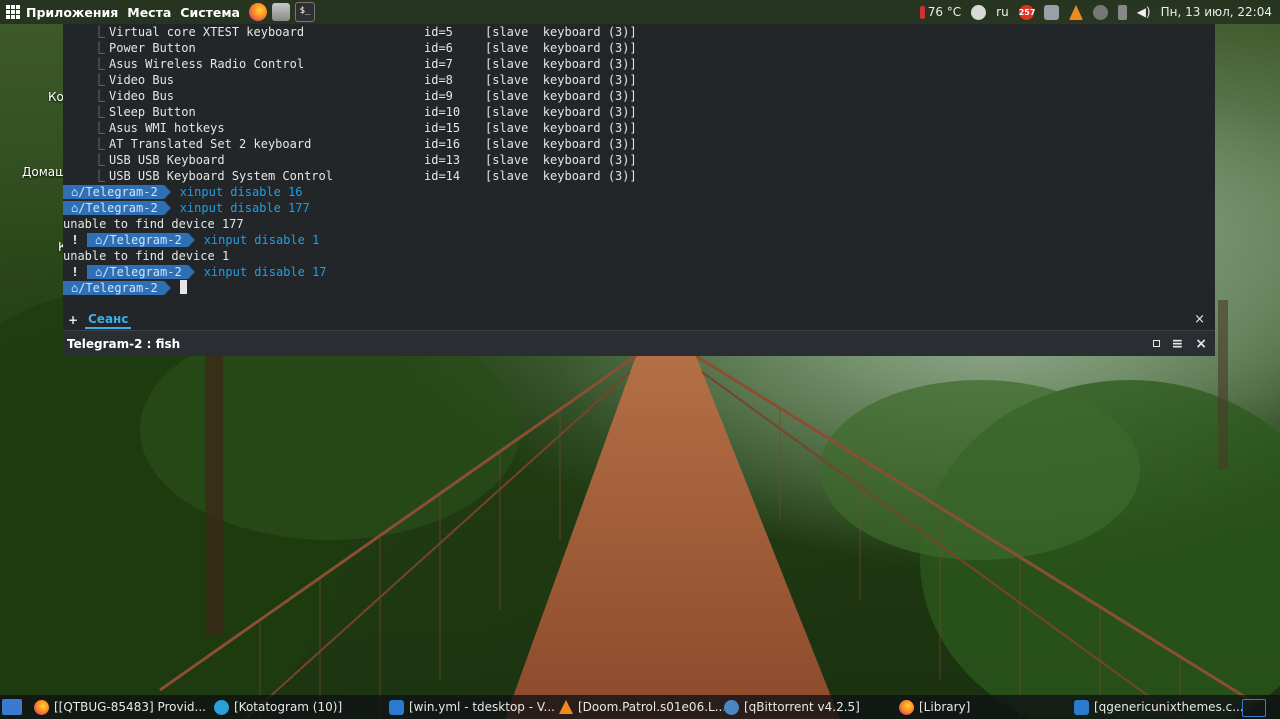 This screenshot has height=719, width=1280. I want to click on desktop-icon-label: Домаш, so click(44, 172).